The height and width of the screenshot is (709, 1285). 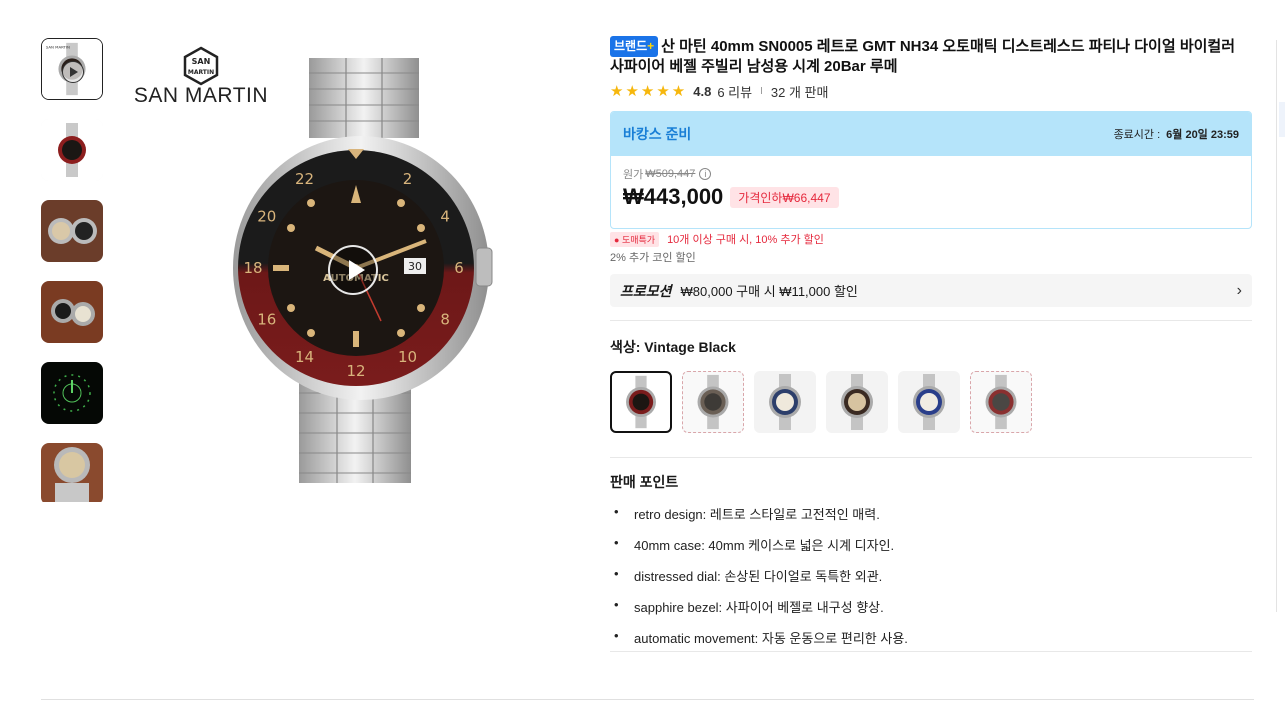 I want to click on bezel-number: 6, so click(x=459, y=268).